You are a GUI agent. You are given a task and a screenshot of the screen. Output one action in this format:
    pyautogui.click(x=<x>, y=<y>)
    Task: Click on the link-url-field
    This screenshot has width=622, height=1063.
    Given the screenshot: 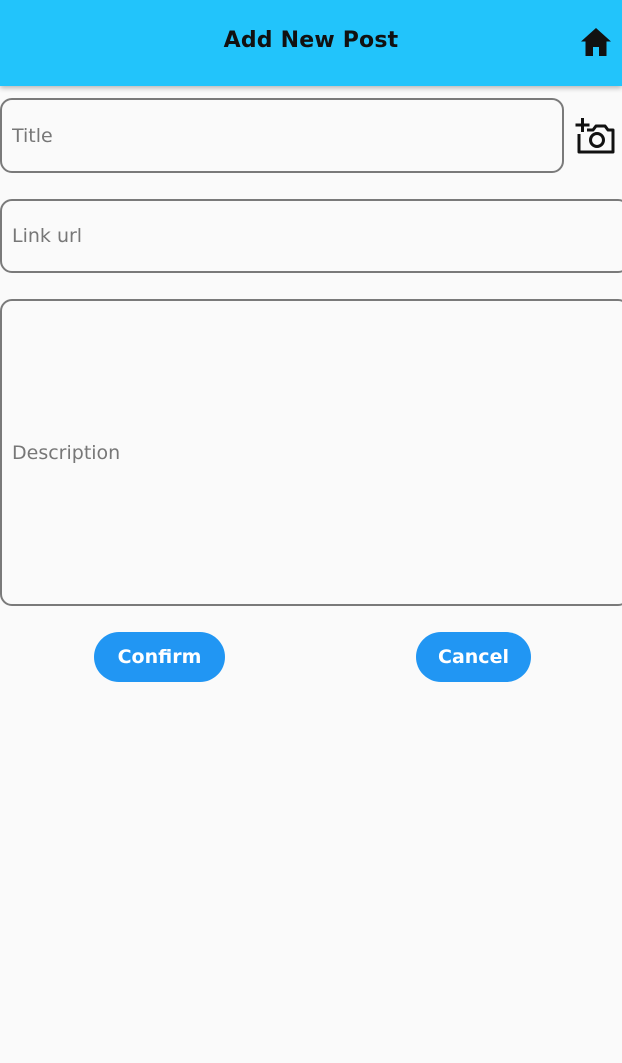 What is the action you would take?
    pyautogui.click(x=311, y=236)
    